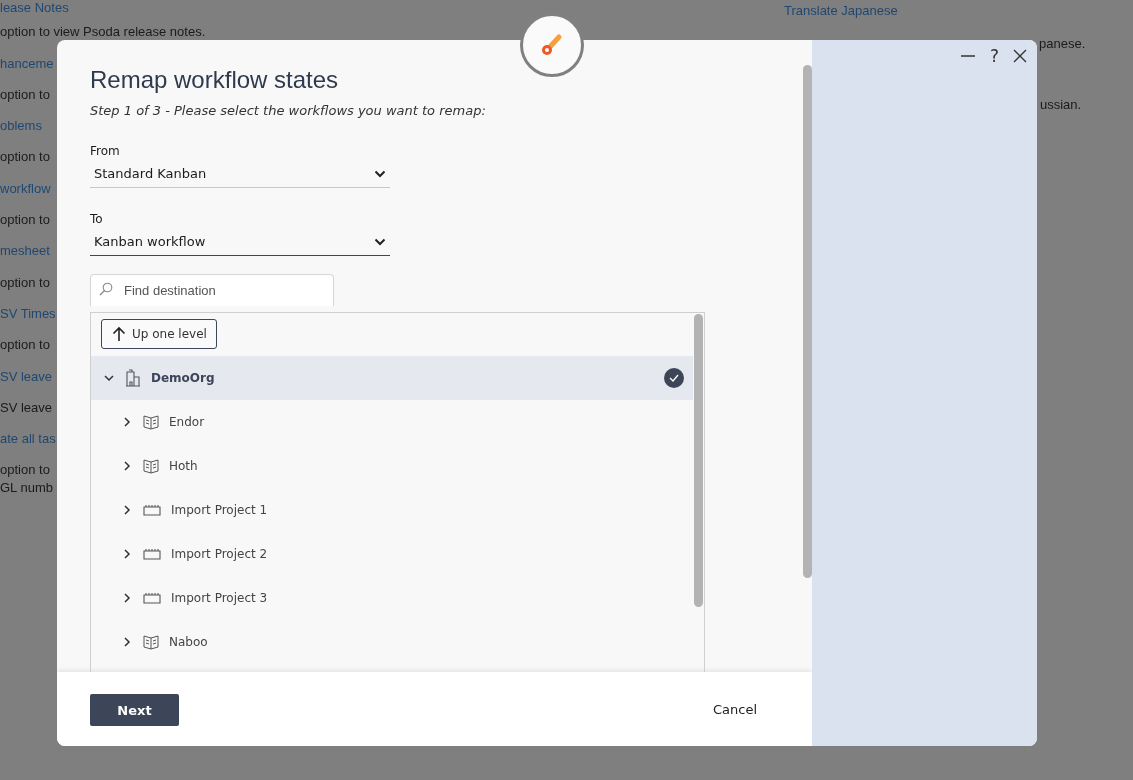  I want to click on cancel-button: Cancel, so click(734, 709).